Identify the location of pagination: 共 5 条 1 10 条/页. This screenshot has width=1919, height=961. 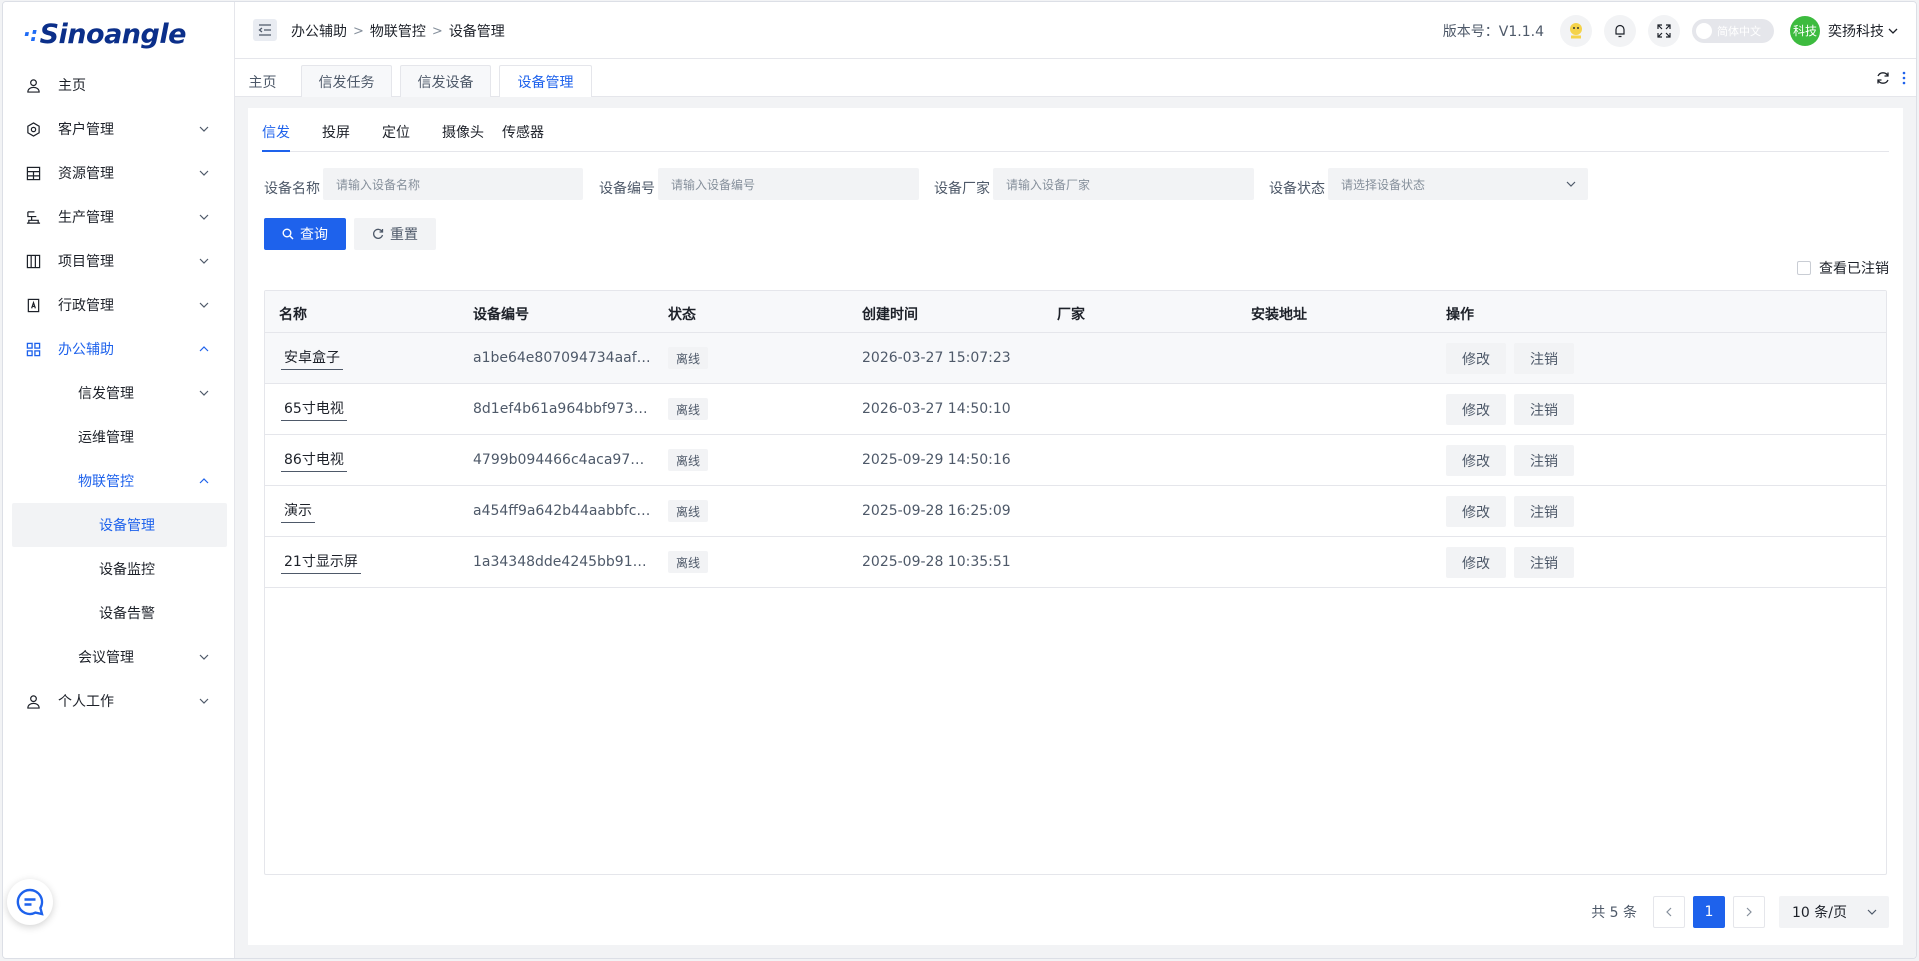
(1740, 912).